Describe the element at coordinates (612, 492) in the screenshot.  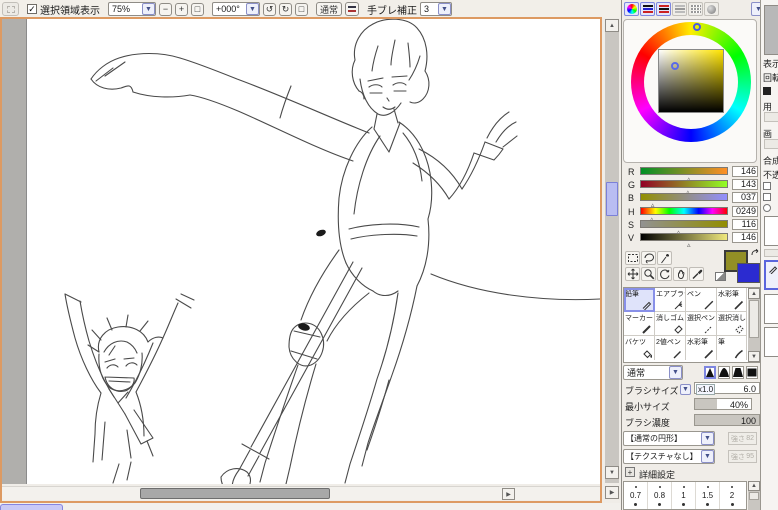
I see `scroll-corner-button: ▶` at that location.